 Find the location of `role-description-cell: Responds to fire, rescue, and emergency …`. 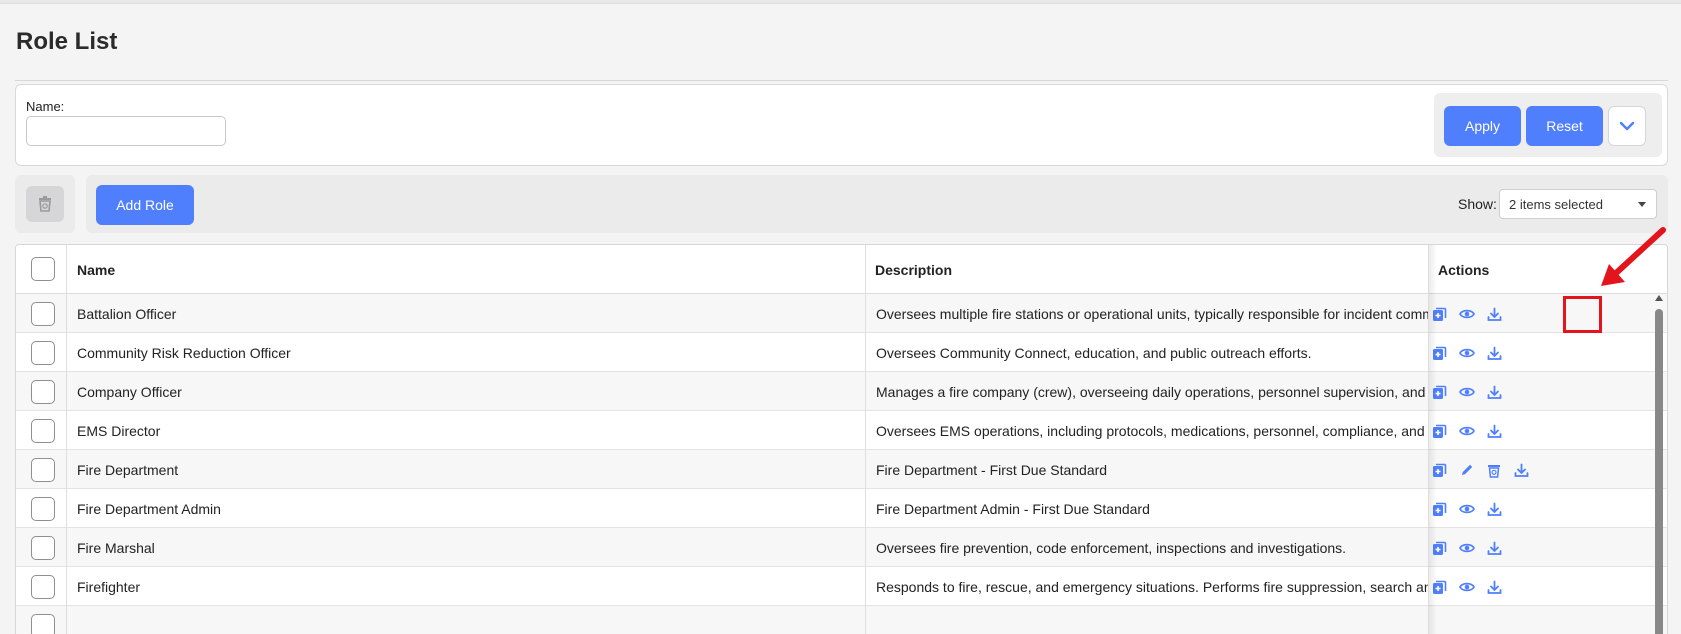

role-description-cell: Responds to fire, rescue, and emergency … is located at coordinates (1152, 586).